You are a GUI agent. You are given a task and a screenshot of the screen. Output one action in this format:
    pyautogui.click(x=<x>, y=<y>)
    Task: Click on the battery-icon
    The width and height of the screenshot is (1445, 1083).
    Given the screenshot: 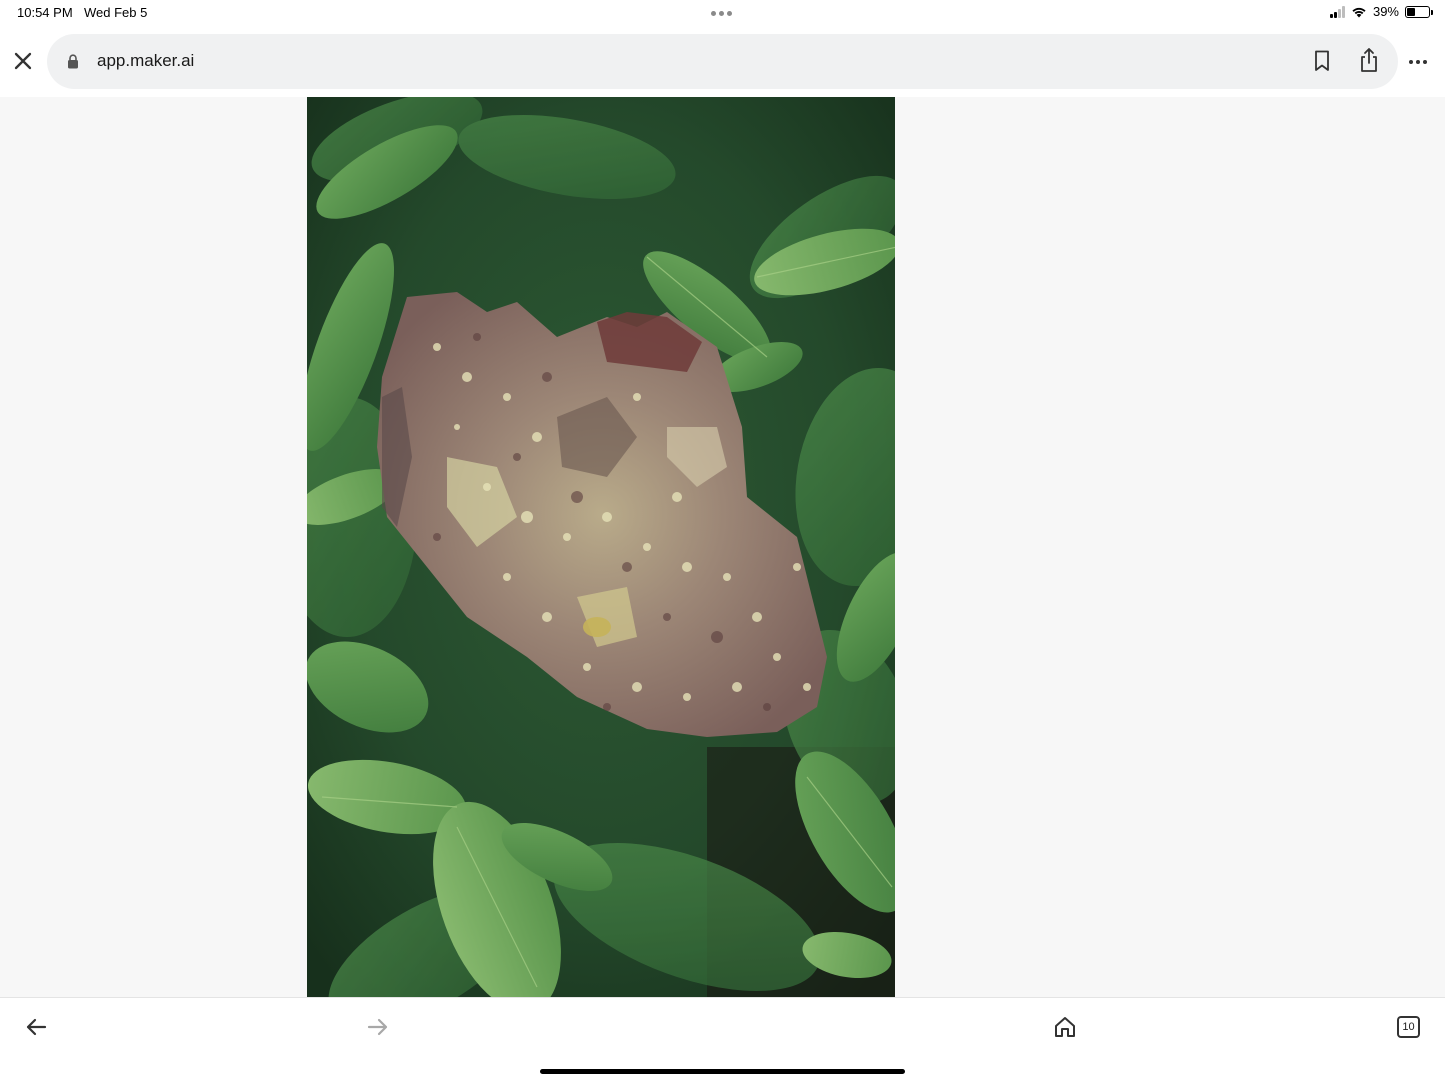 What is the action you would take?
    pyautogui.click(x=1419, y=11)
    